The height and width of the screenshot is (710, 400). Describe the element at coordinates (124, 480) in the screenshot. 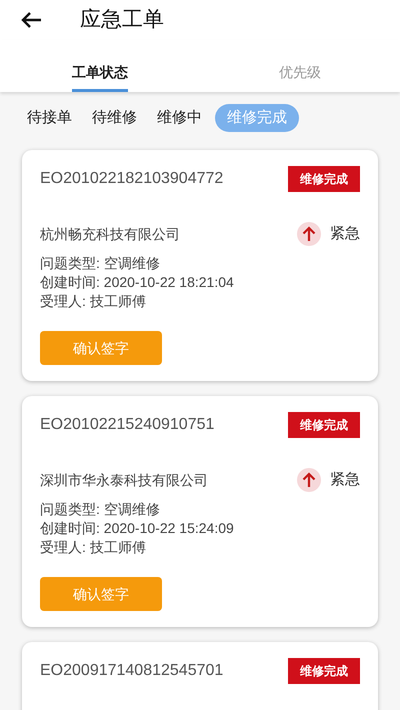

I see `company-name: 深圳市华永泰科技有限公司` at that location.